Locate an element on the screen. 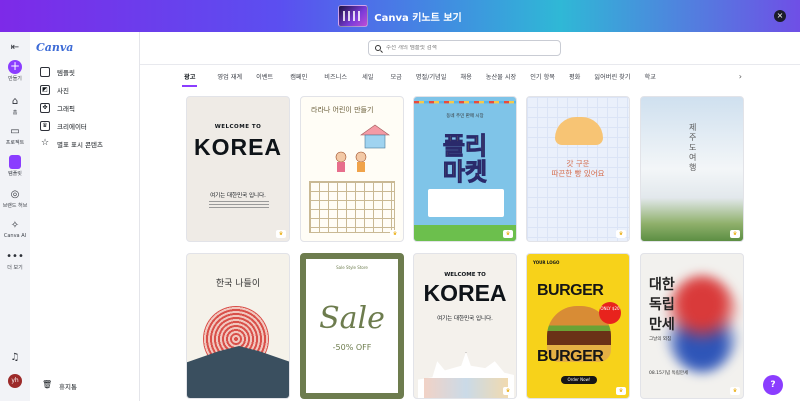 This screenshot has width=800, height=401. template-card-sale: Sale Style Store Sale -50% OFF is located at coordinates (352, 326).